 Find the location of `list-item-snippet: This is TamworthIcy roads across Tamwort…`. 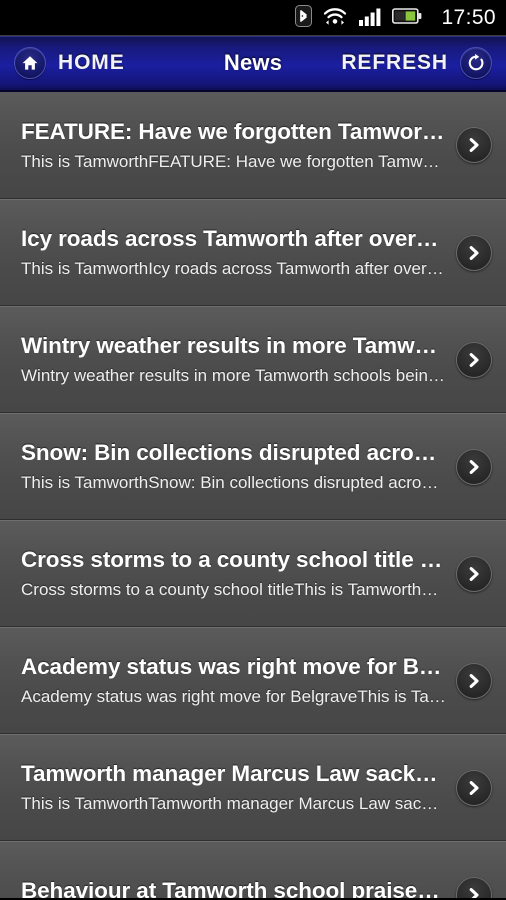

list-item-snippet: This is TamworthIcy roads across Tamwort… is located at coordinates (233, 269).